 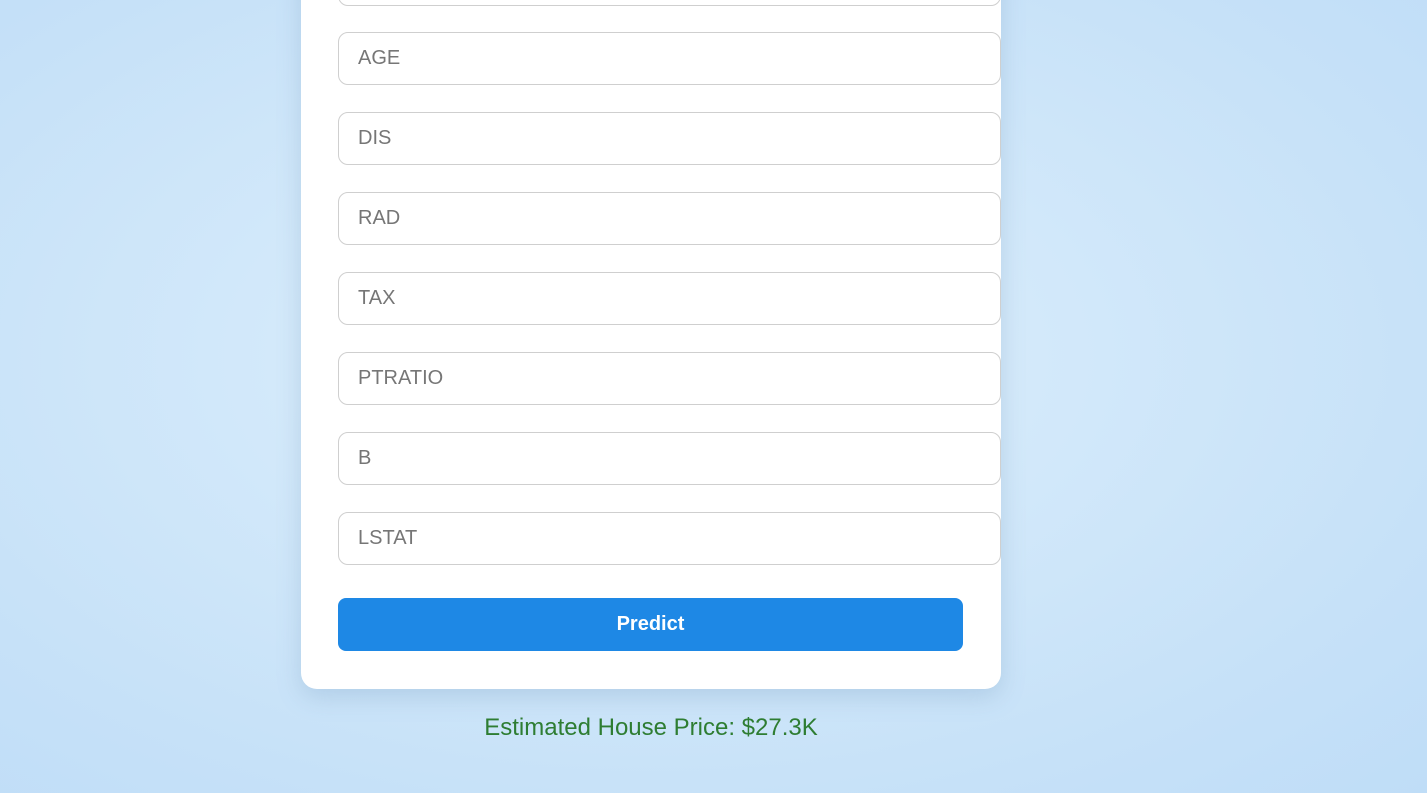 I want to click on dis-input, so click(x=669, y=138).